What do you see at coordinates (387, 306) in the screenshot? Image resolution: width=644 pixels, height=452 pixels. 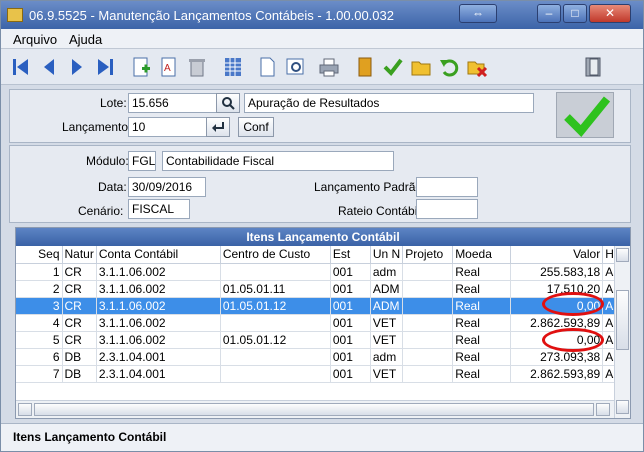 I see `table-cell: ADM` at bounding box center [387, 306].